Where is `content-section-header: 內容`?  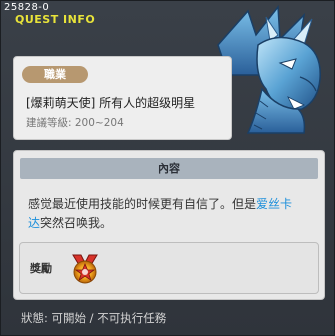 content-section-header: 內容 is located at coordinates (169, 168).